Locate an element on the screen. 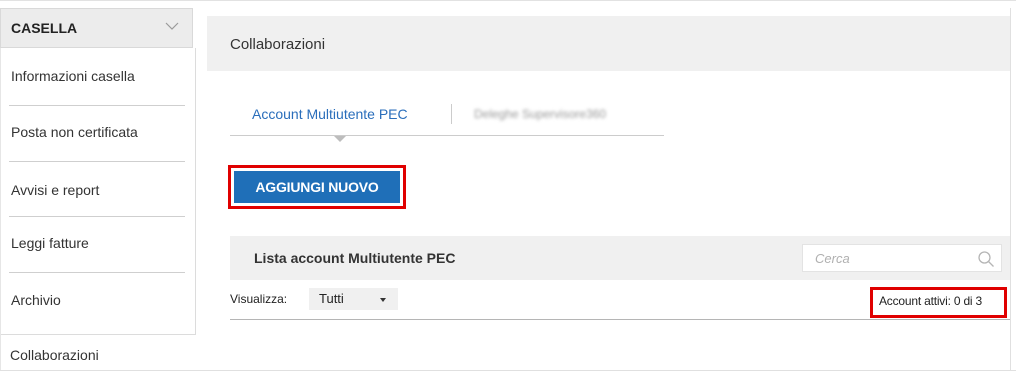 Image resolution: width=1016 pixels, height=381 pixels. filter-label: Visualizza: is located at coordinates (259, 299).